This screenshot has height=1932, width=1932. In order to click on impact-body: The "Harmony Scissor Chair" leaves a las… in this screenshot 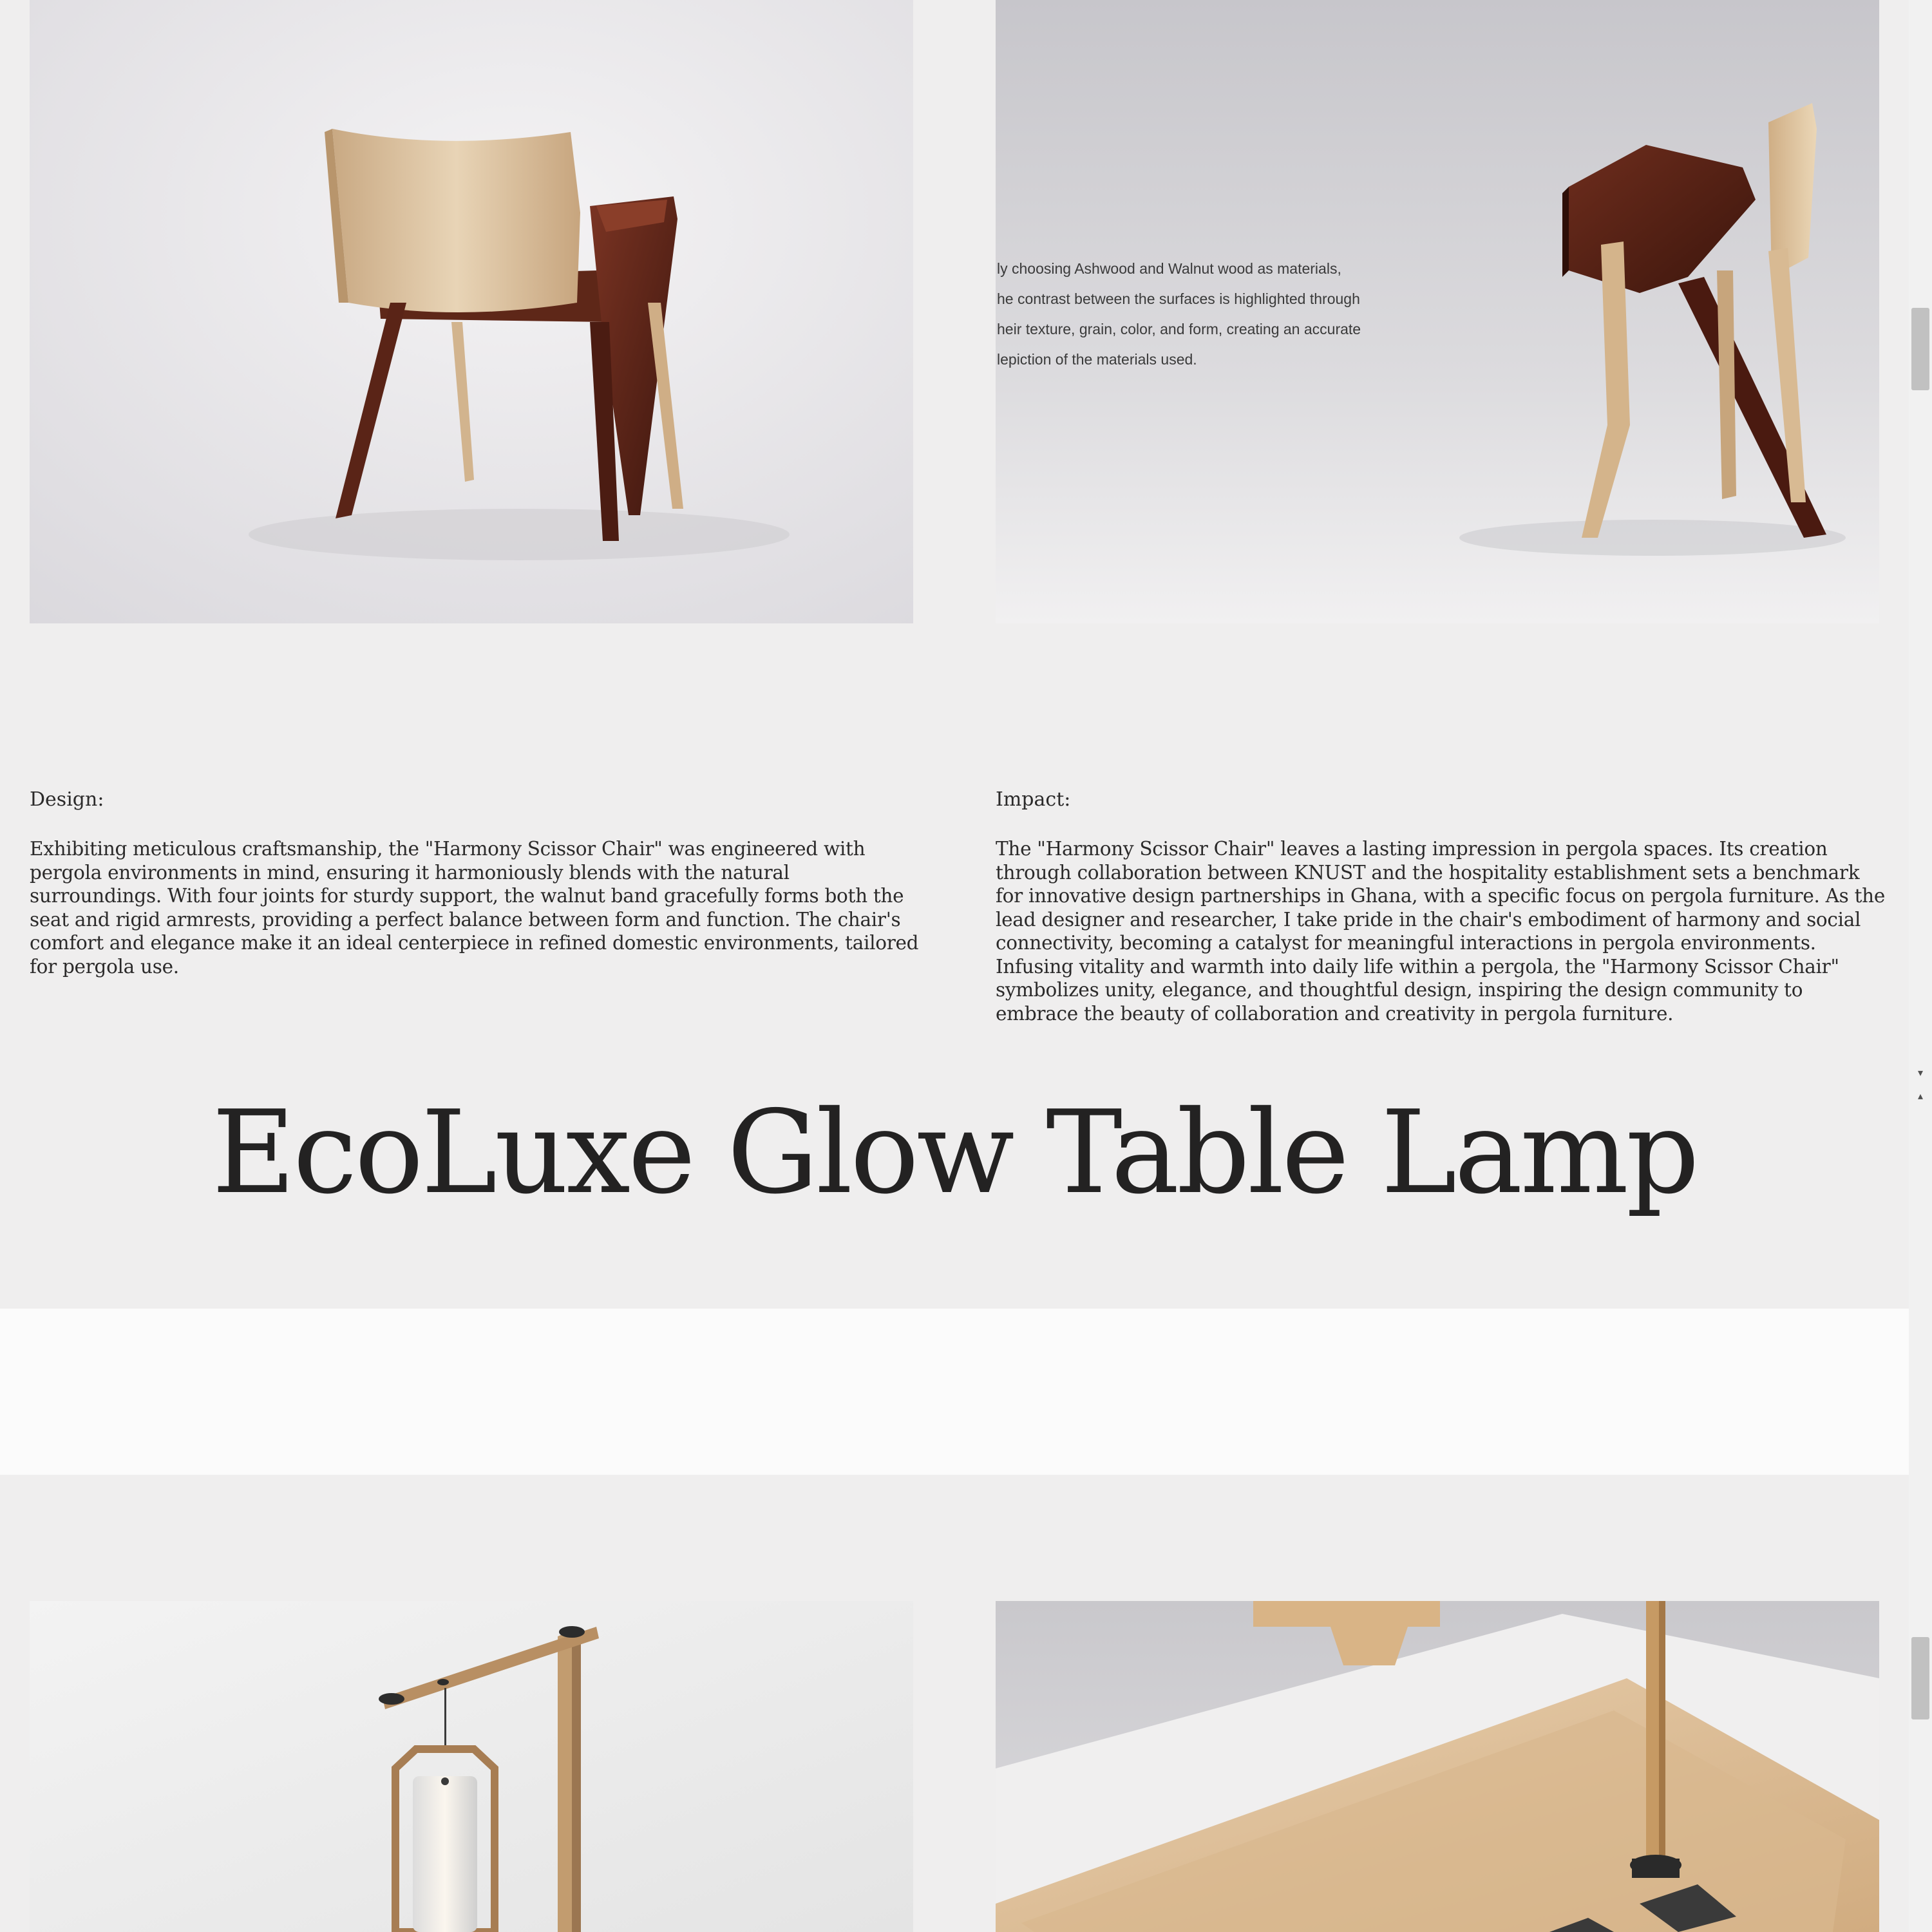, I will do `click(1441, 932)`.